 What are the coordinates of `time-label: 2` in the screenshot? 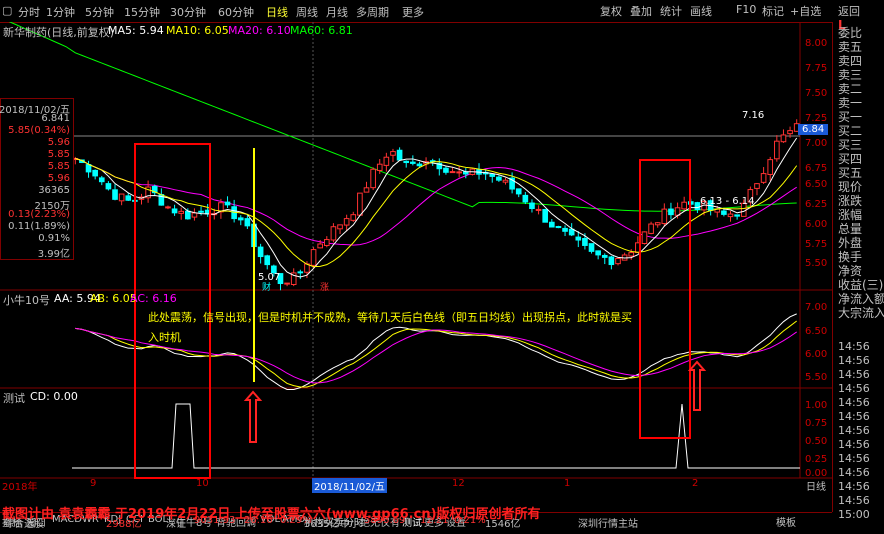 It's located at (695, 483).